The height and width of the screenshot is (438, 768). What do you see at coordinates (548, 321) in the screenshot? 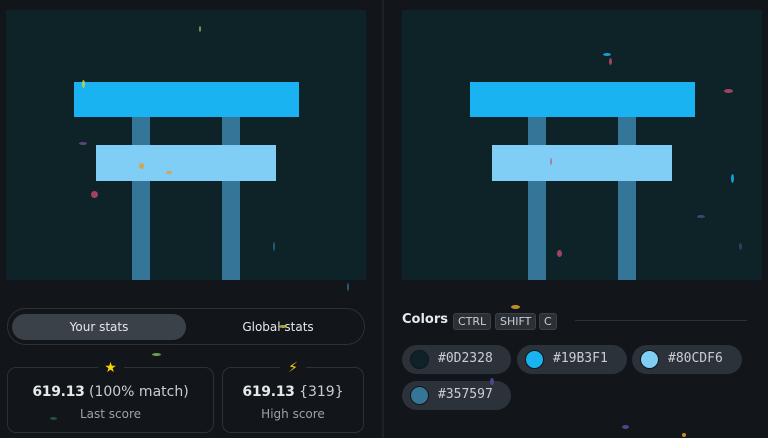
I see `shortcut-key-c: C` at bounding box center [548, 321].